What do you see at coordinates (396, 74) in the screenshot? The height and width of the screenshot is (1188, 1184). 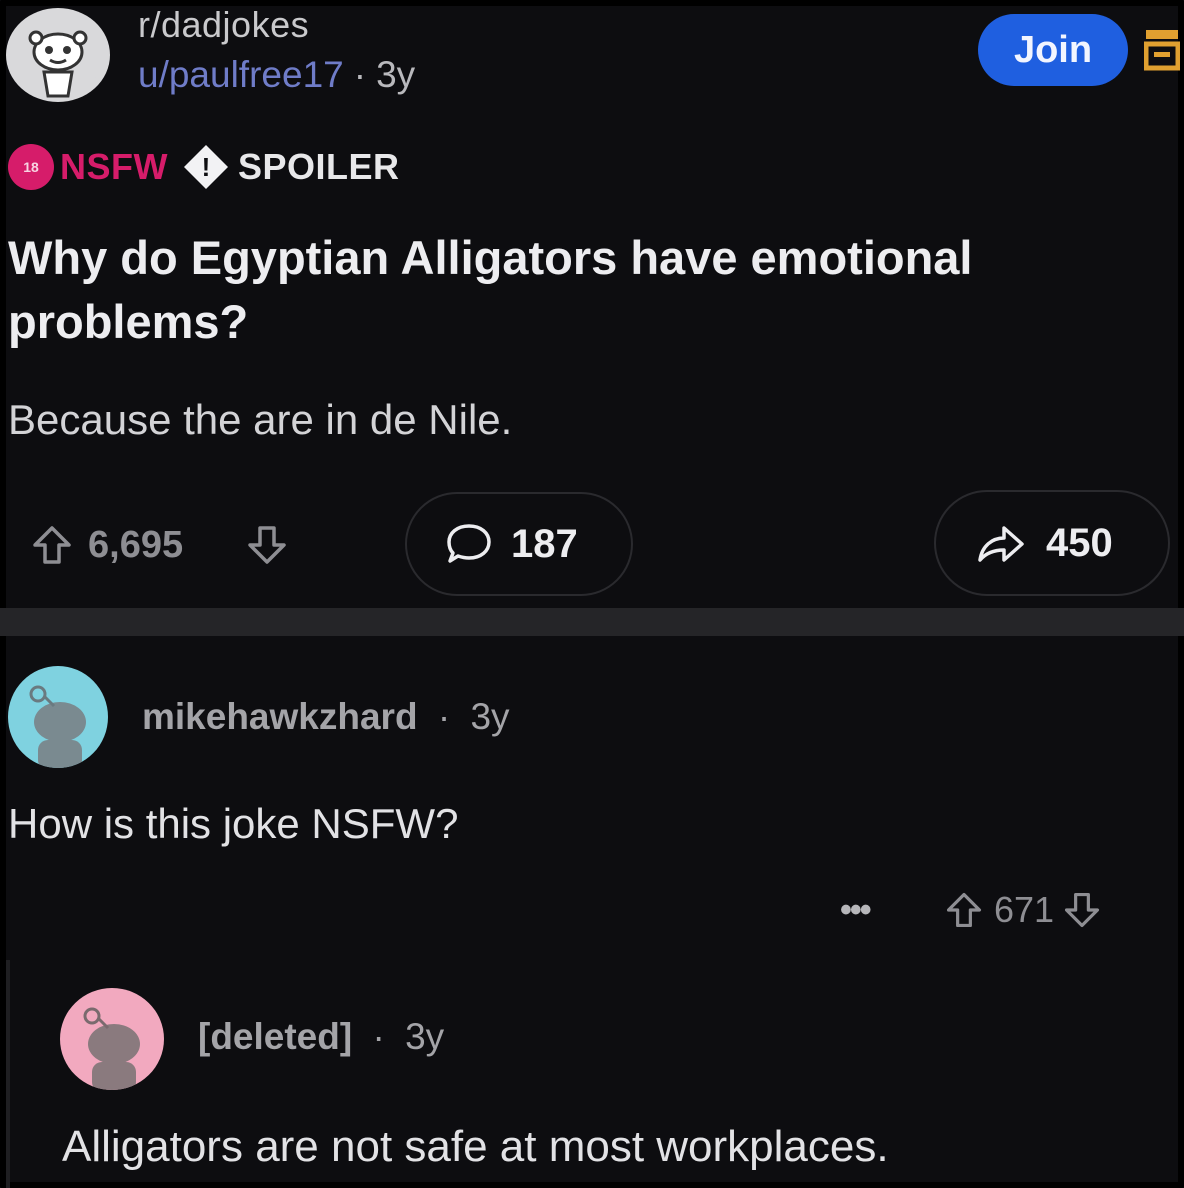 I see `post-age: 3y` at bounding box center [396, 74].